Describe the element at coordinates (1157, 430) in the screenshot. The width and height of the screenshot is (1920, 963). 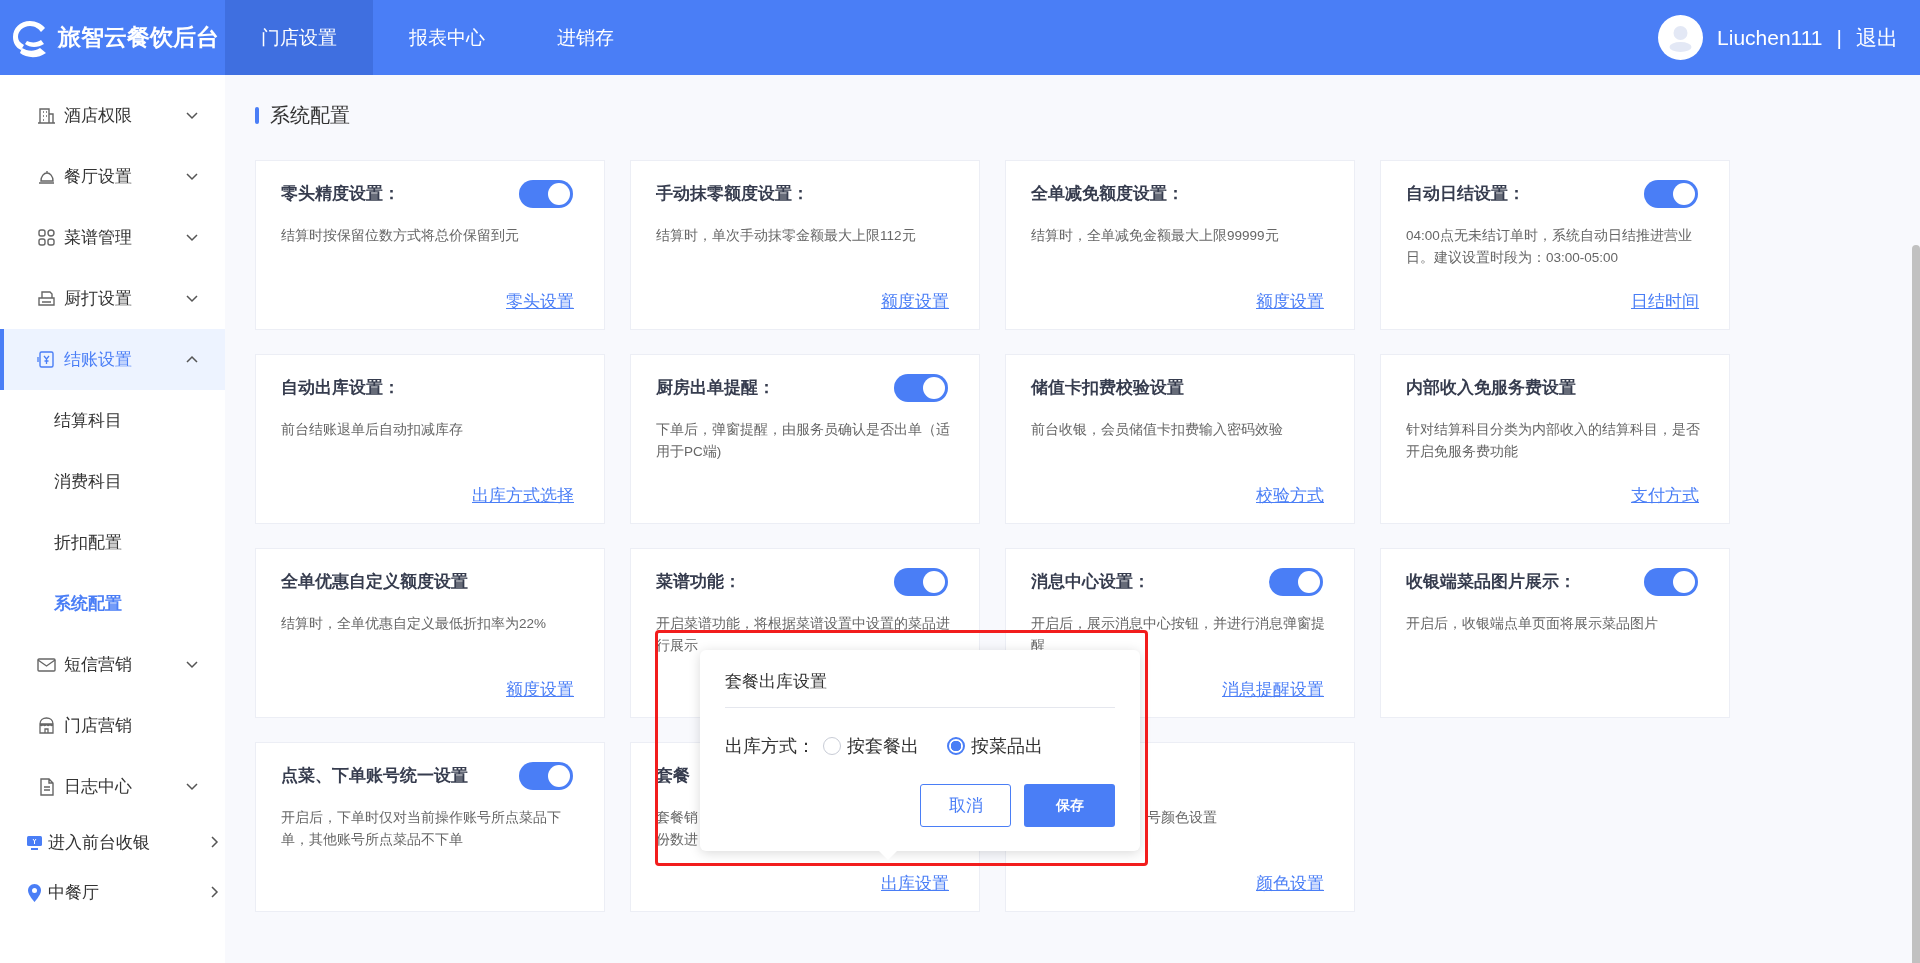
I see `card-description: 前台收银，会员储值卡扣费输入密码效验` at that location.